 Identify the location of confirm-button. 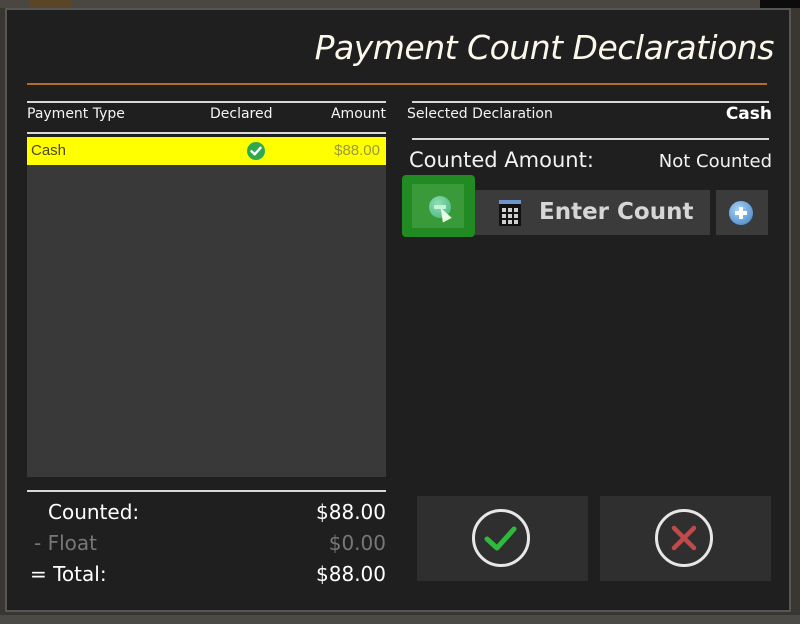
(502, 538).